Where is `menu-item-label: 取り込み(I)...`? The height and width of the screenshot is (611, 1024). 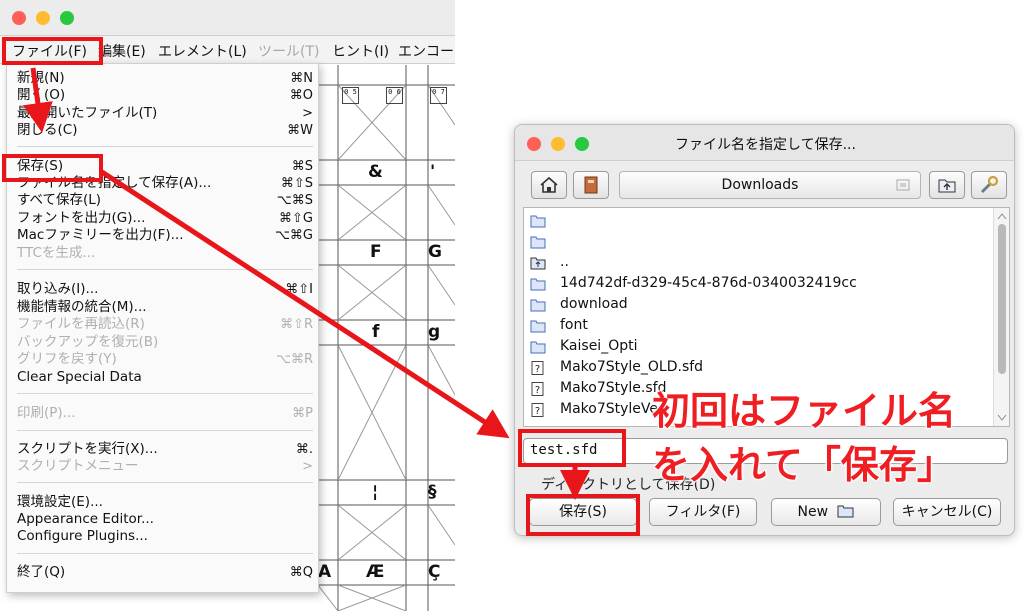 menu-item-label: 取り込み(I)... is located at coordinates (58, 289).